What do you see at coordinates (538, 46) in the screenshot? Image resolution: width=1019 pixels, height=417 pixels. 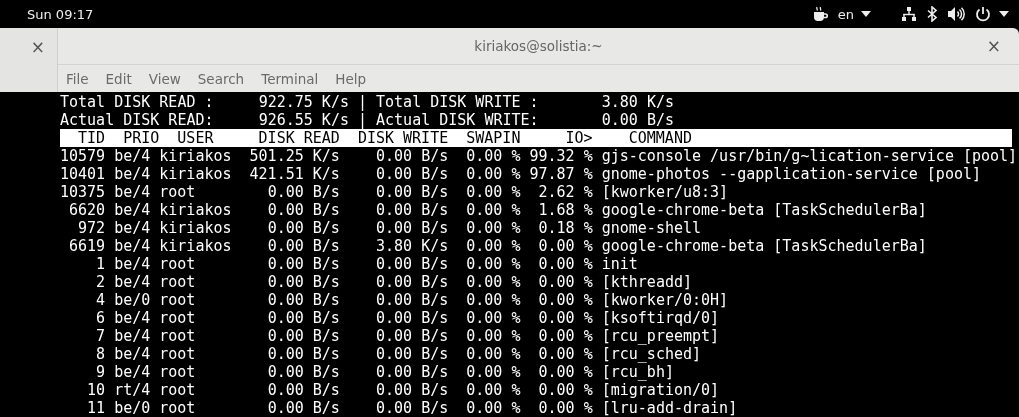 I see `window-title: kiriakos@solistia:~` at bounding box center [538, 46].